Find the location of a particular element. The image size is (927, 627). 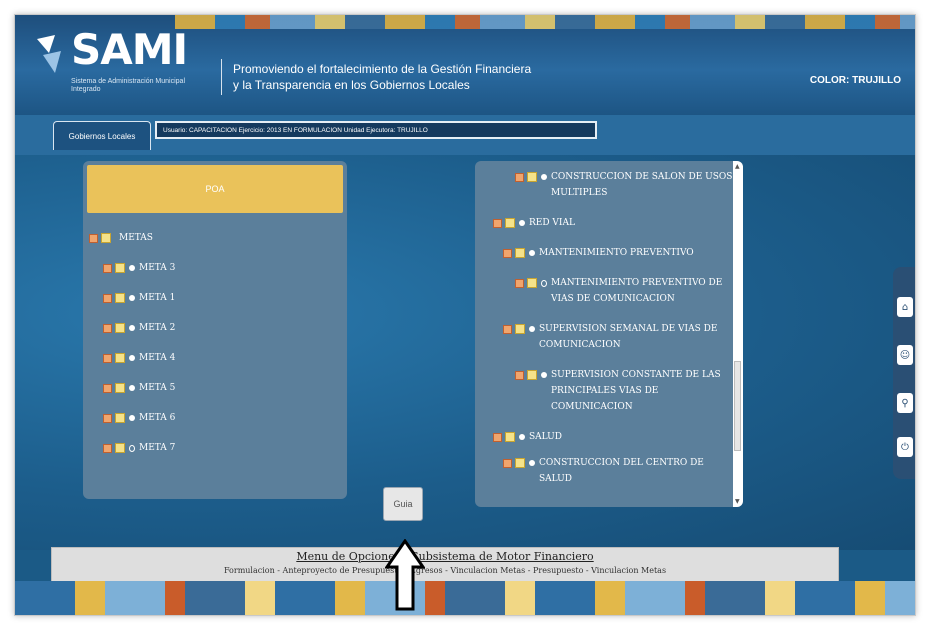

tree-node-label: META 6 is located at coordinates (157, 418).